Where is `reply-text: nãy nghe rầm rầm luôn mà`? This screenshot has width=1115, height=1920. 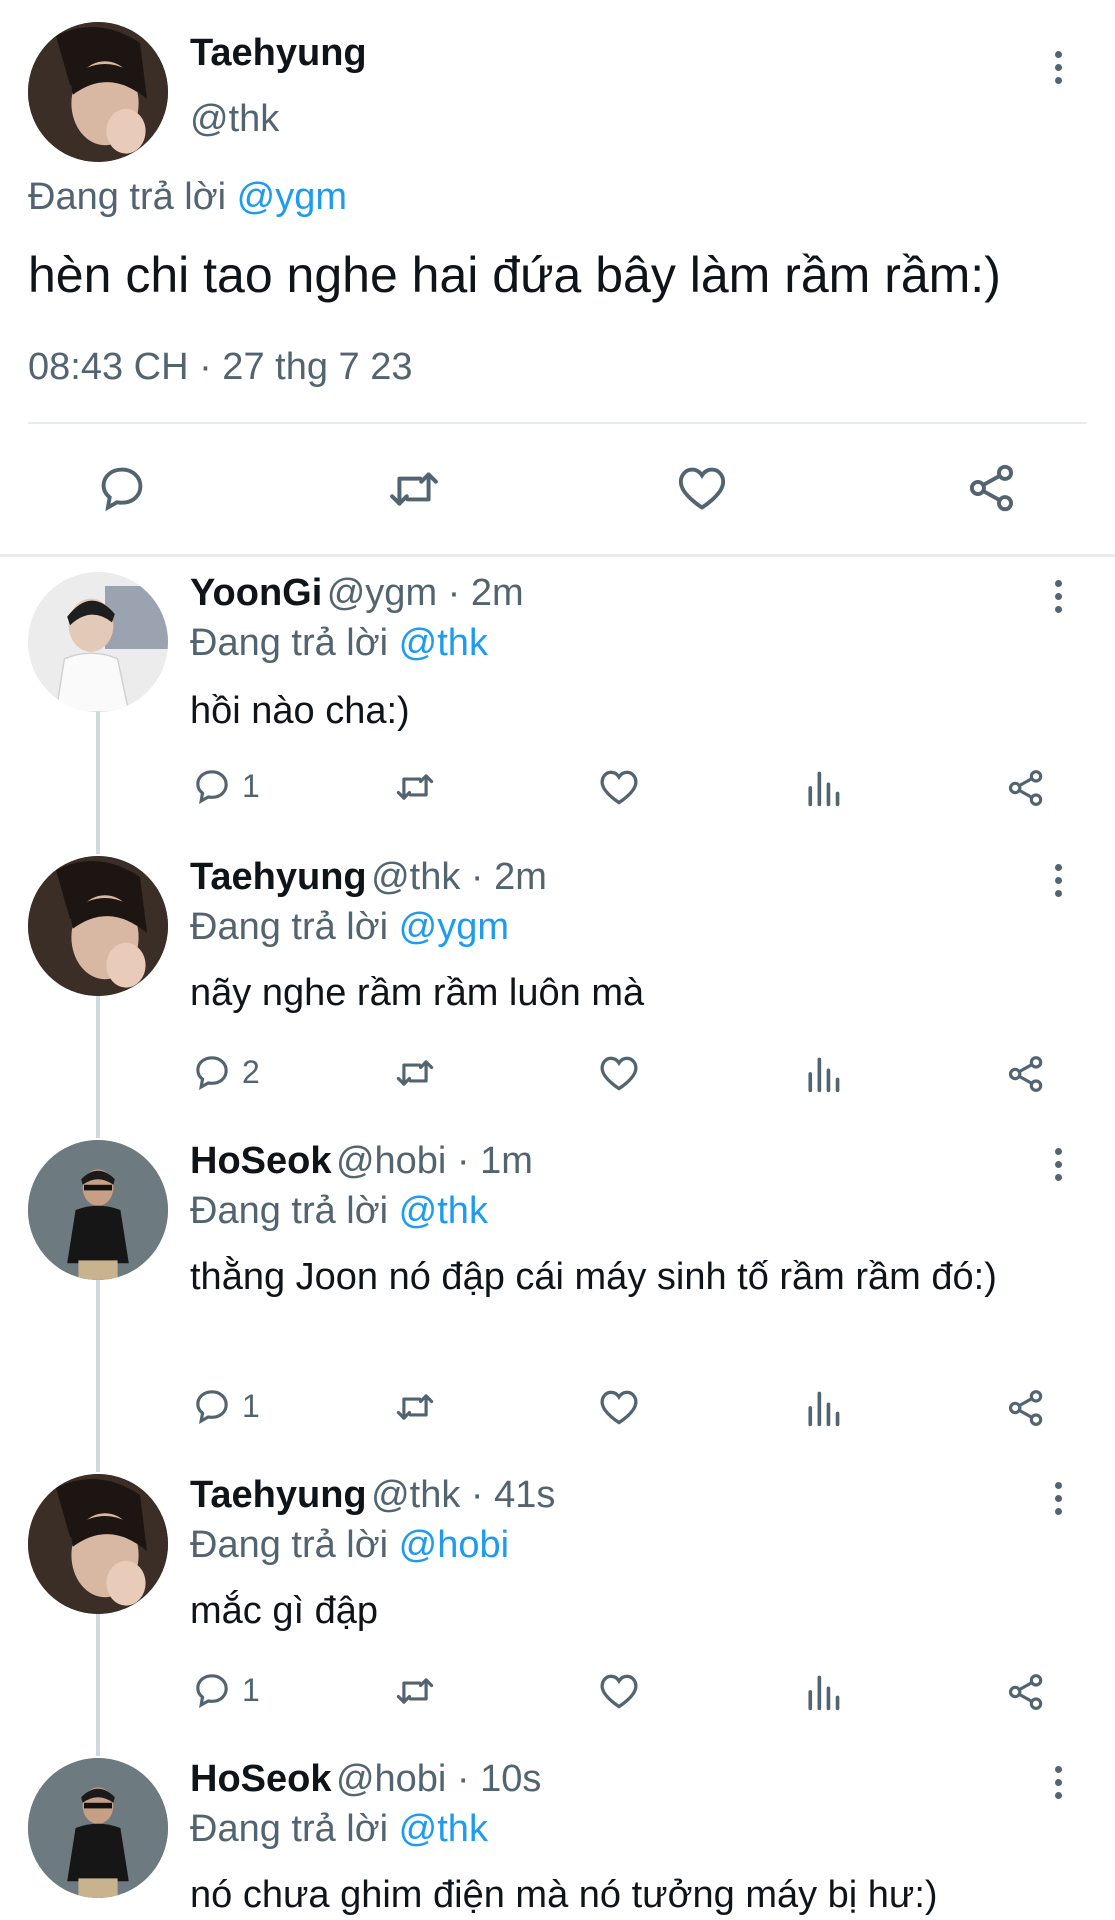 reply-text: nãy nghe rầm rầm luôn mà is located at coordinates (417, 993).